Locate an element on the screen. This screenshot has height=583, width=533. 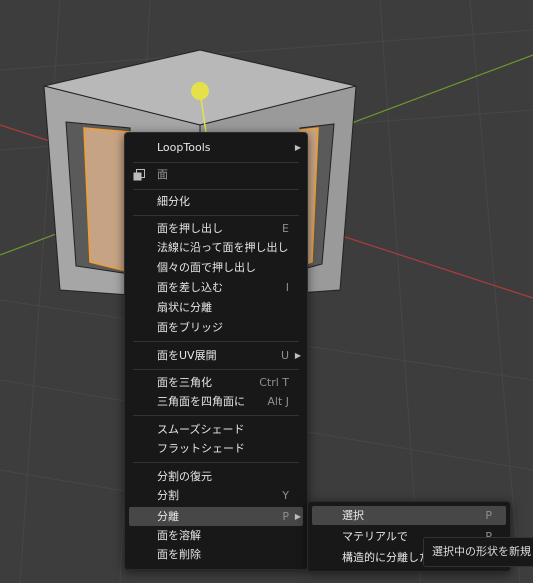
menu-item-triangulate: 面を三角化 Ctrl T is located at coordinates (216, 382).